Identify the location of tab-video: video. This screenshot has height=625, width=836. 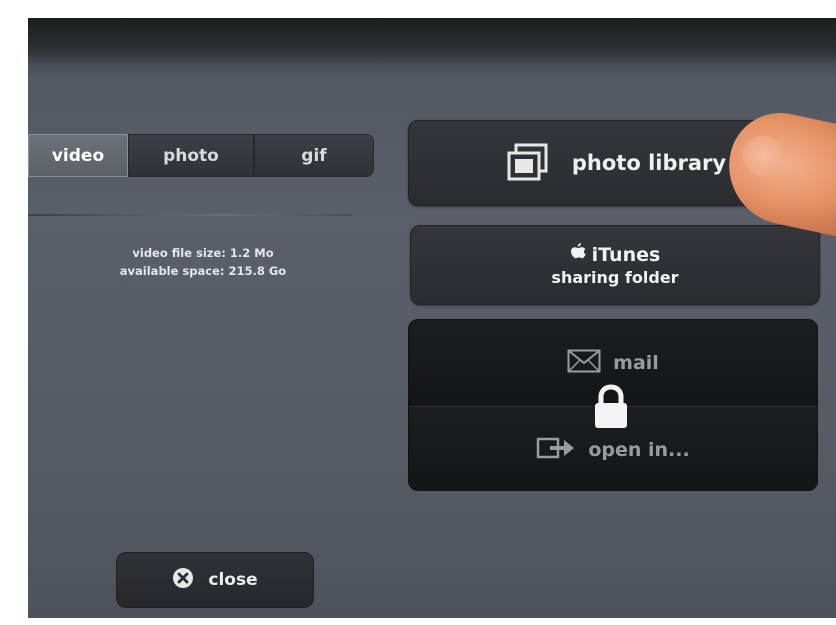
(78, 155).